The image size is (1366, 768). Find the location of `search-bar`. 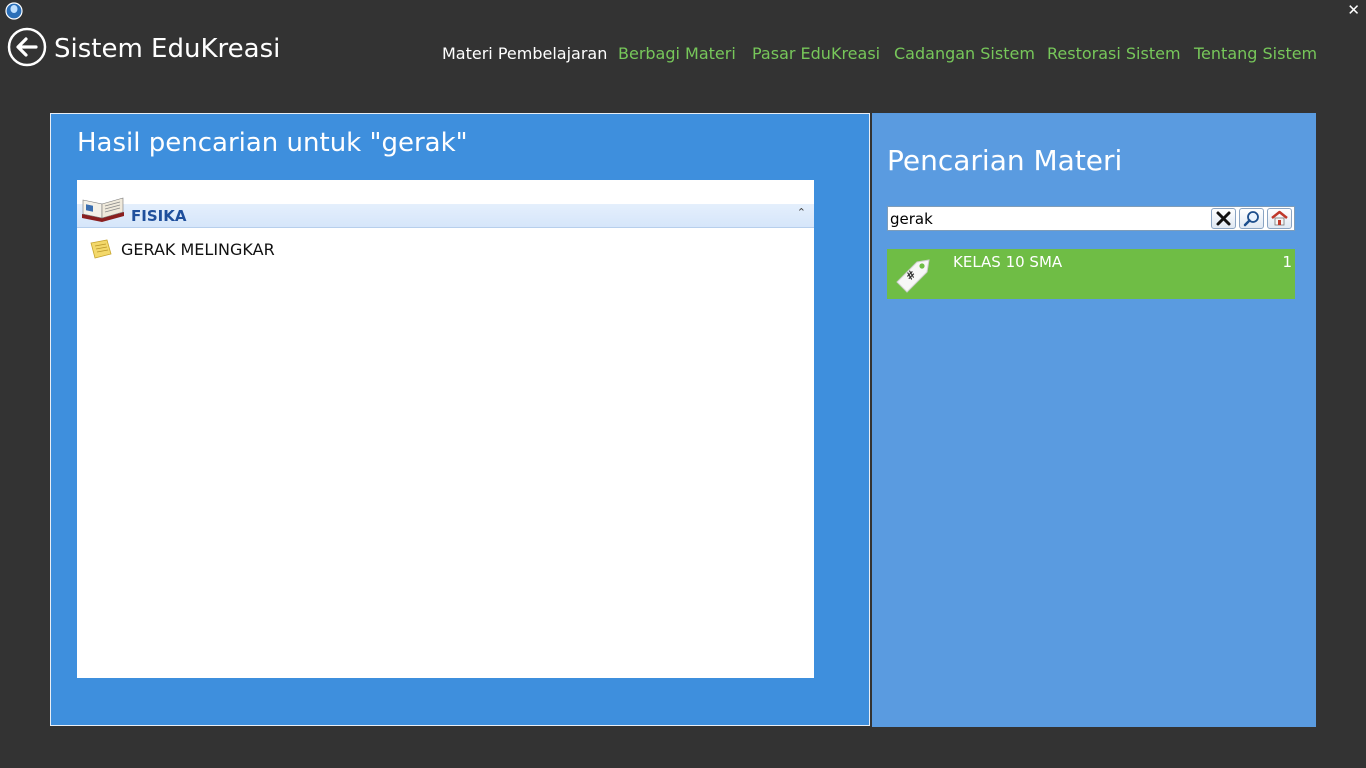

search-bar is located at coordinates (1091, 218).